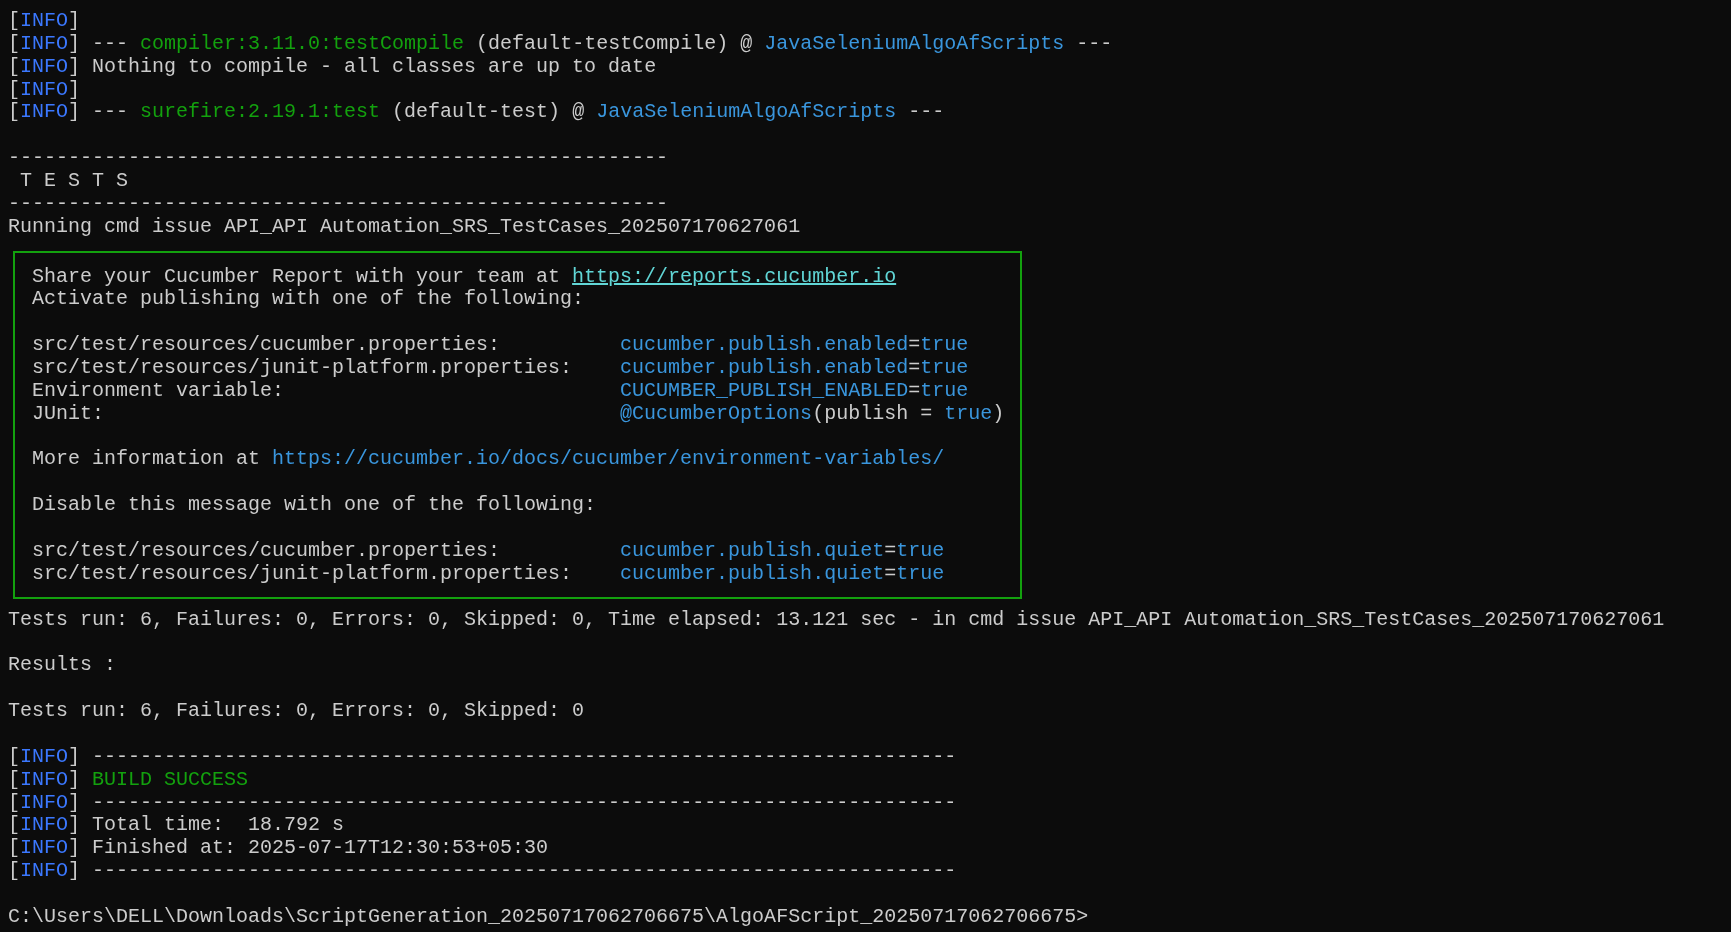 The image size is (1731, 932). Describe the element at coordinates (560, 43) in the screenshot. I see `console-line: [INFO] --- compiler:3.11.0:testCompile (default-testCompile) @ JavaSeleniumAlgoAfScripts ---` at that location.